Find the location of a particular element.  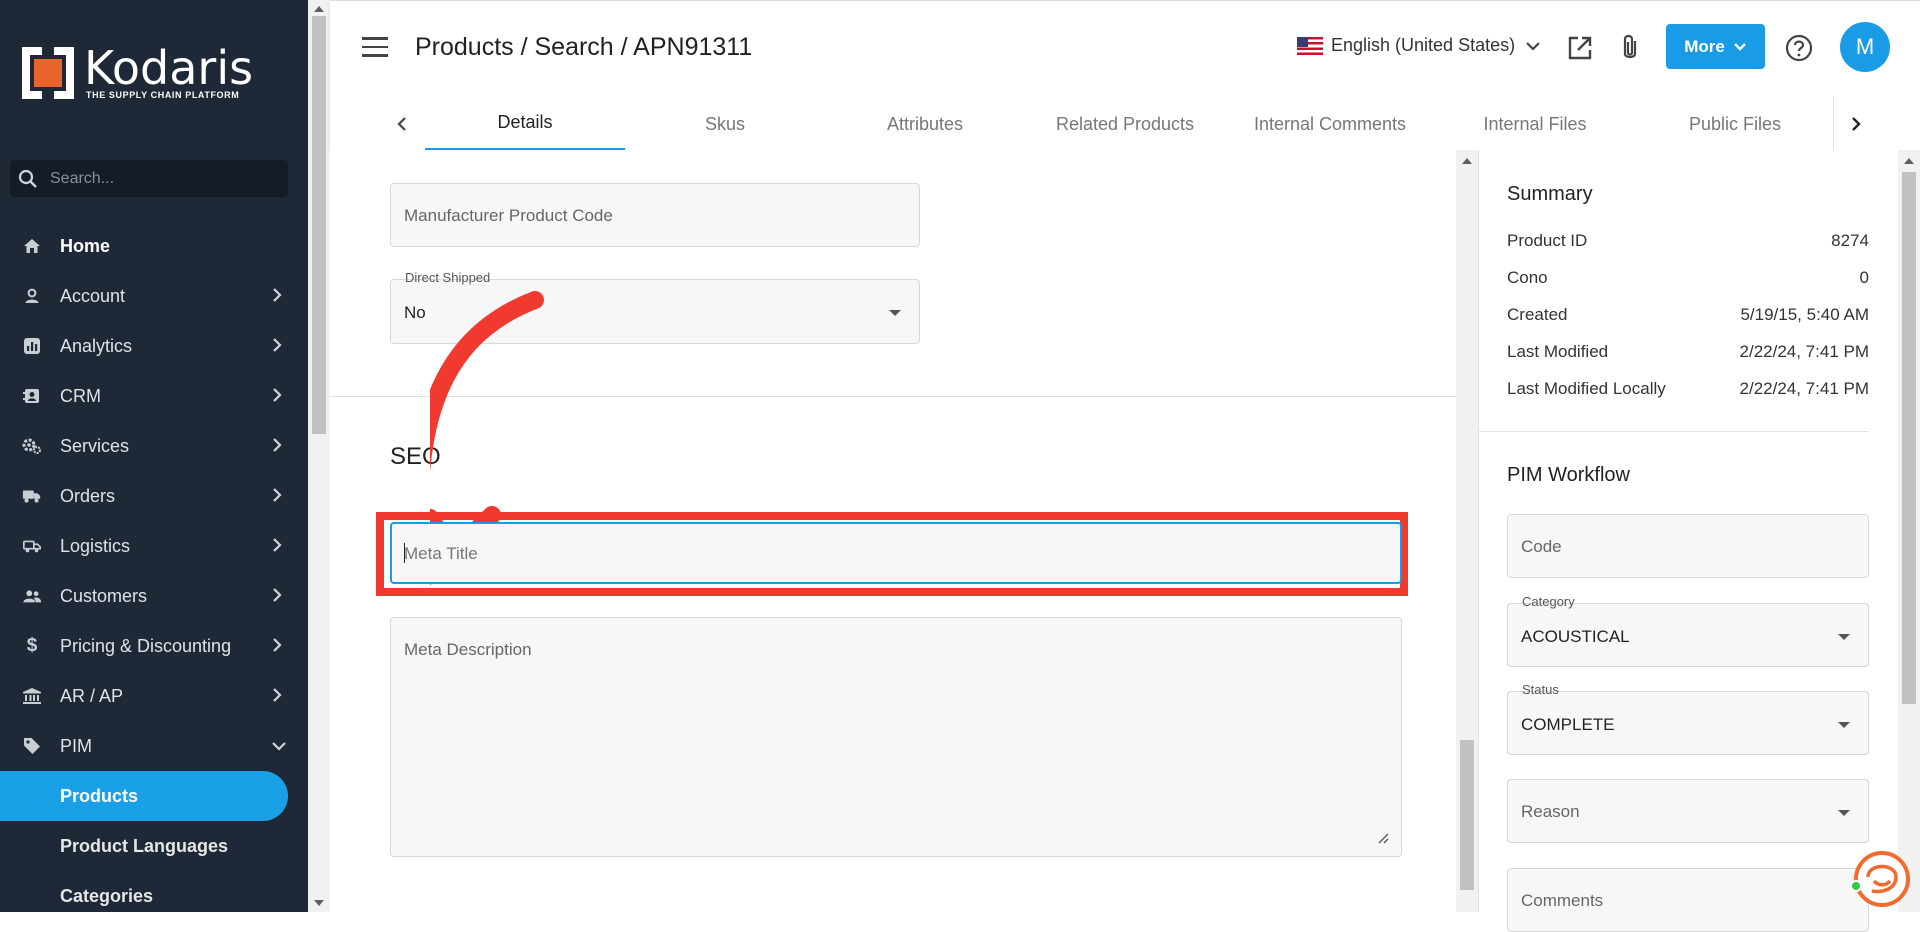

sidebar-item-logistics: Logistics is located at coordinates (154, 546).